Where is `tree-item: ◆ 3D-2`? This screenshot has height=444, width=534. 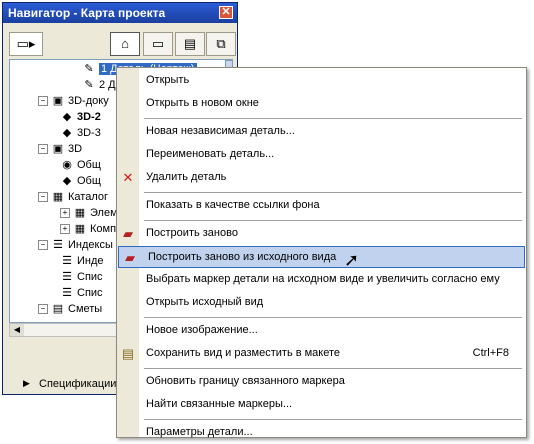
tree-item: ◆ 3D-2 is located at coordinates (80, 117).